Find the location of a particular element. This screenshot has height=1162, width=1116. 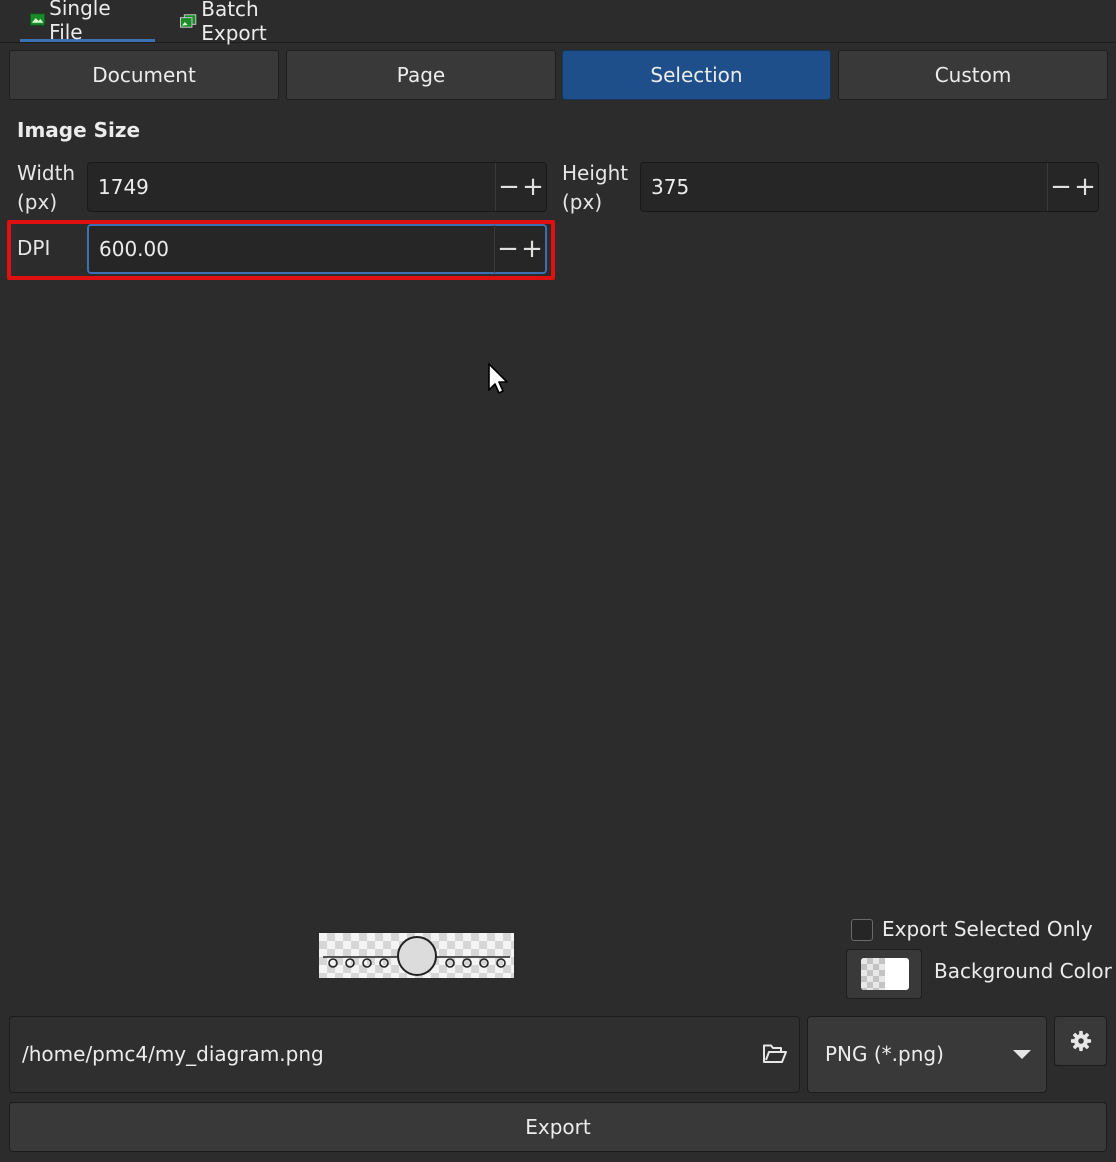

transparency-pattern is located at coordinates (873, 974).